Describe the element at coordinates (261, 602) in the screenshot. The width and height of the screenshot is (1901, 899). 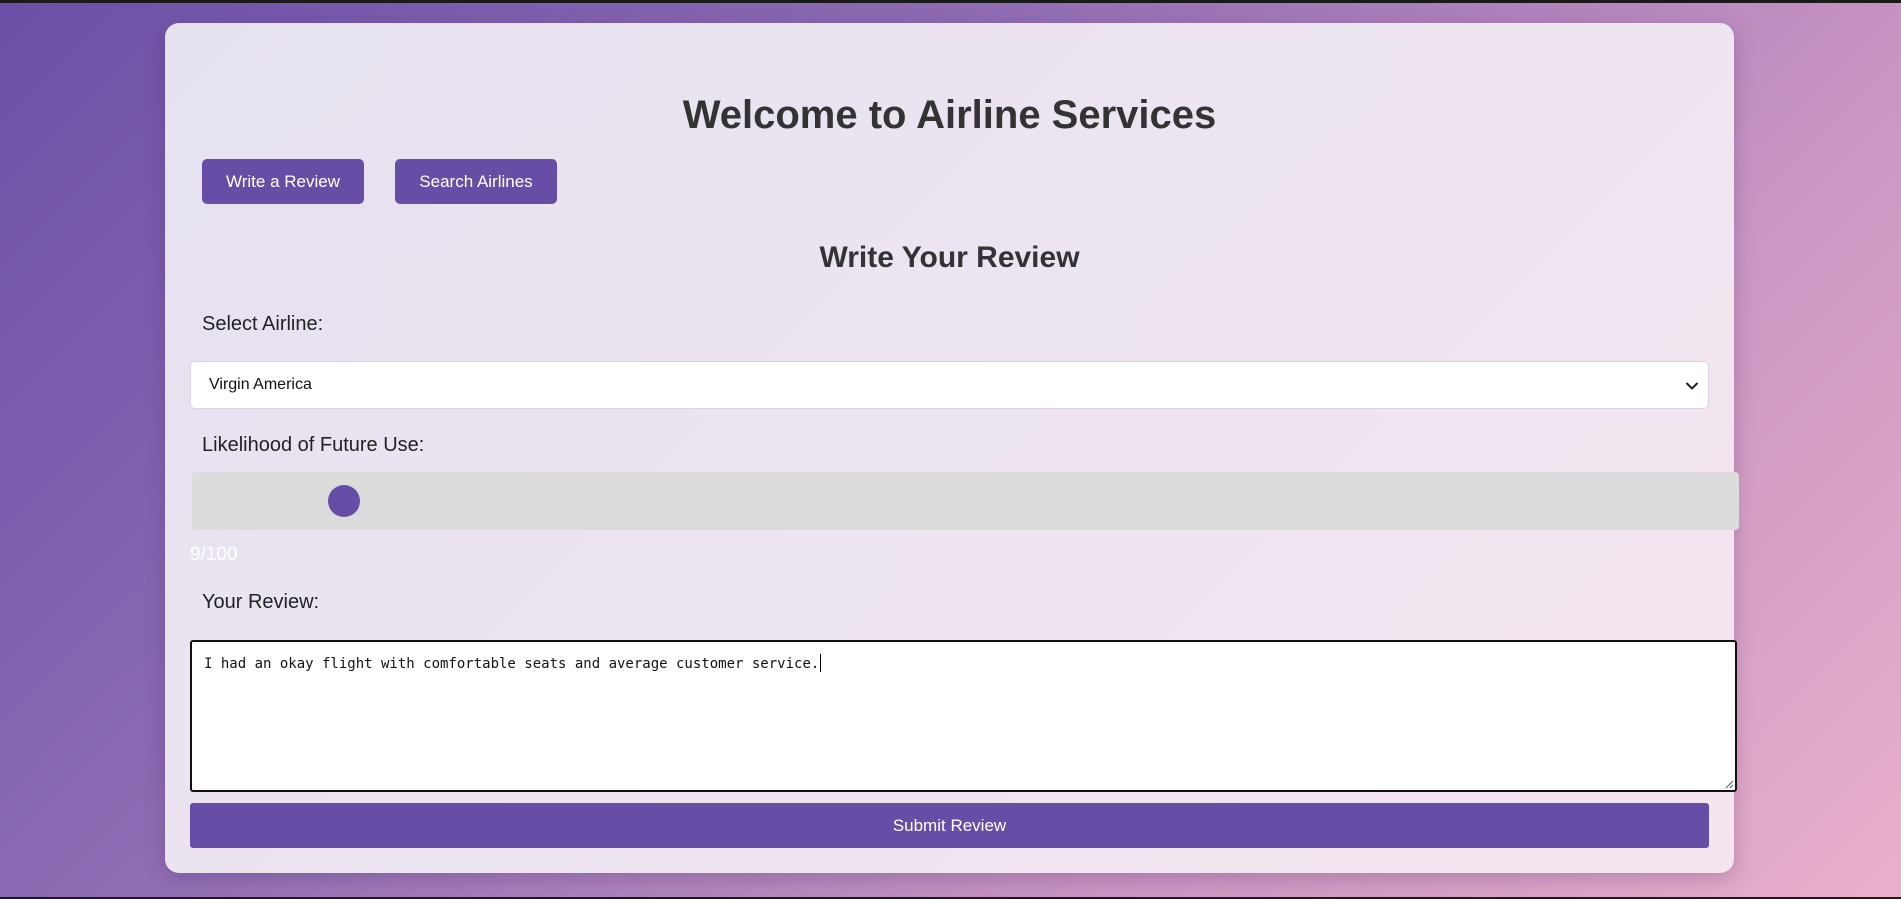
I see `review-label: Your Review:` at that location.